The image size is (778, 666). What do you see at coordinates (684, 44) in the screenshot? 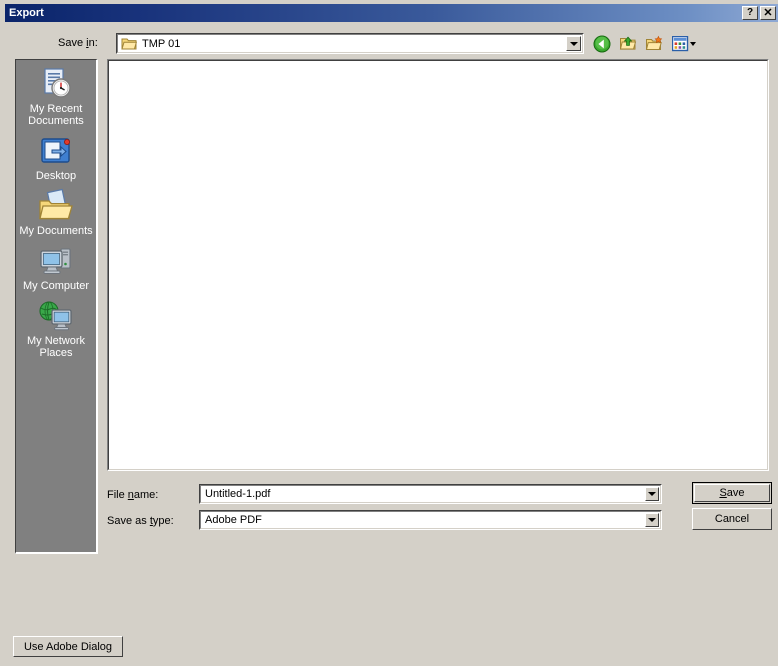
I see `views-button` at bounding box center [684, 44].